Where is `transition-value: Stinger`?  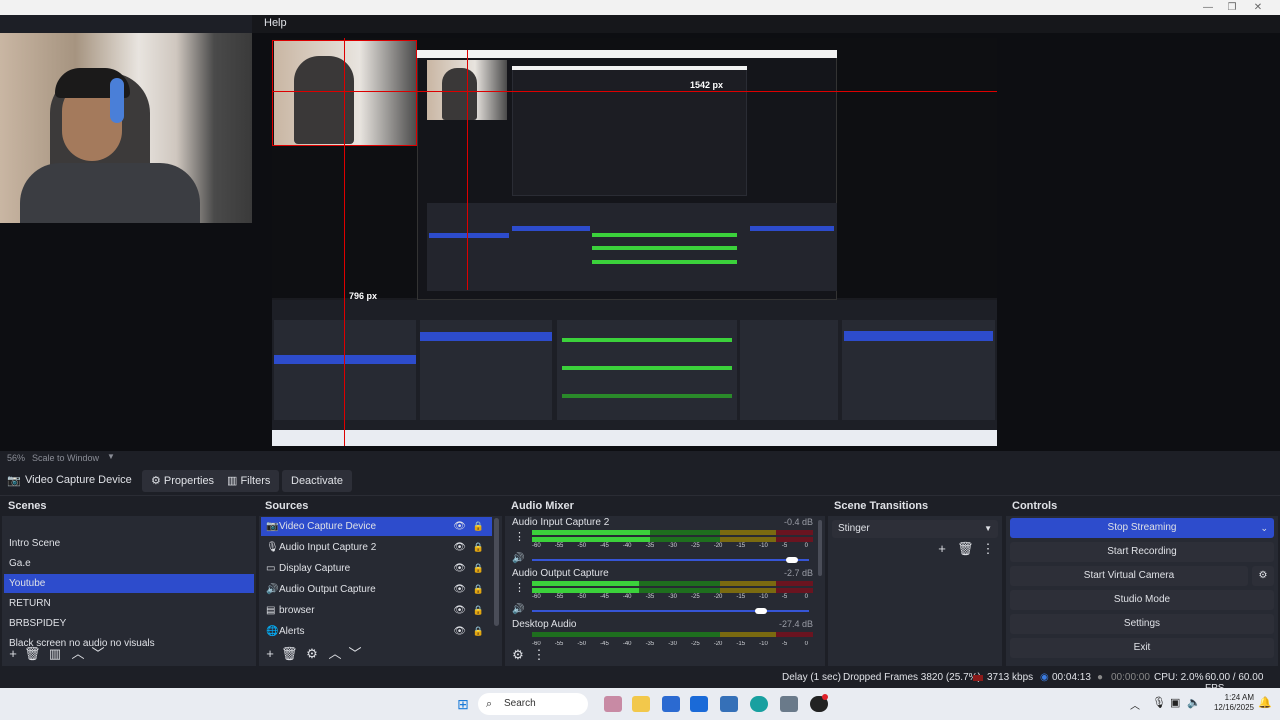
transition-value: Stinger is located at coordinates (854, 528).